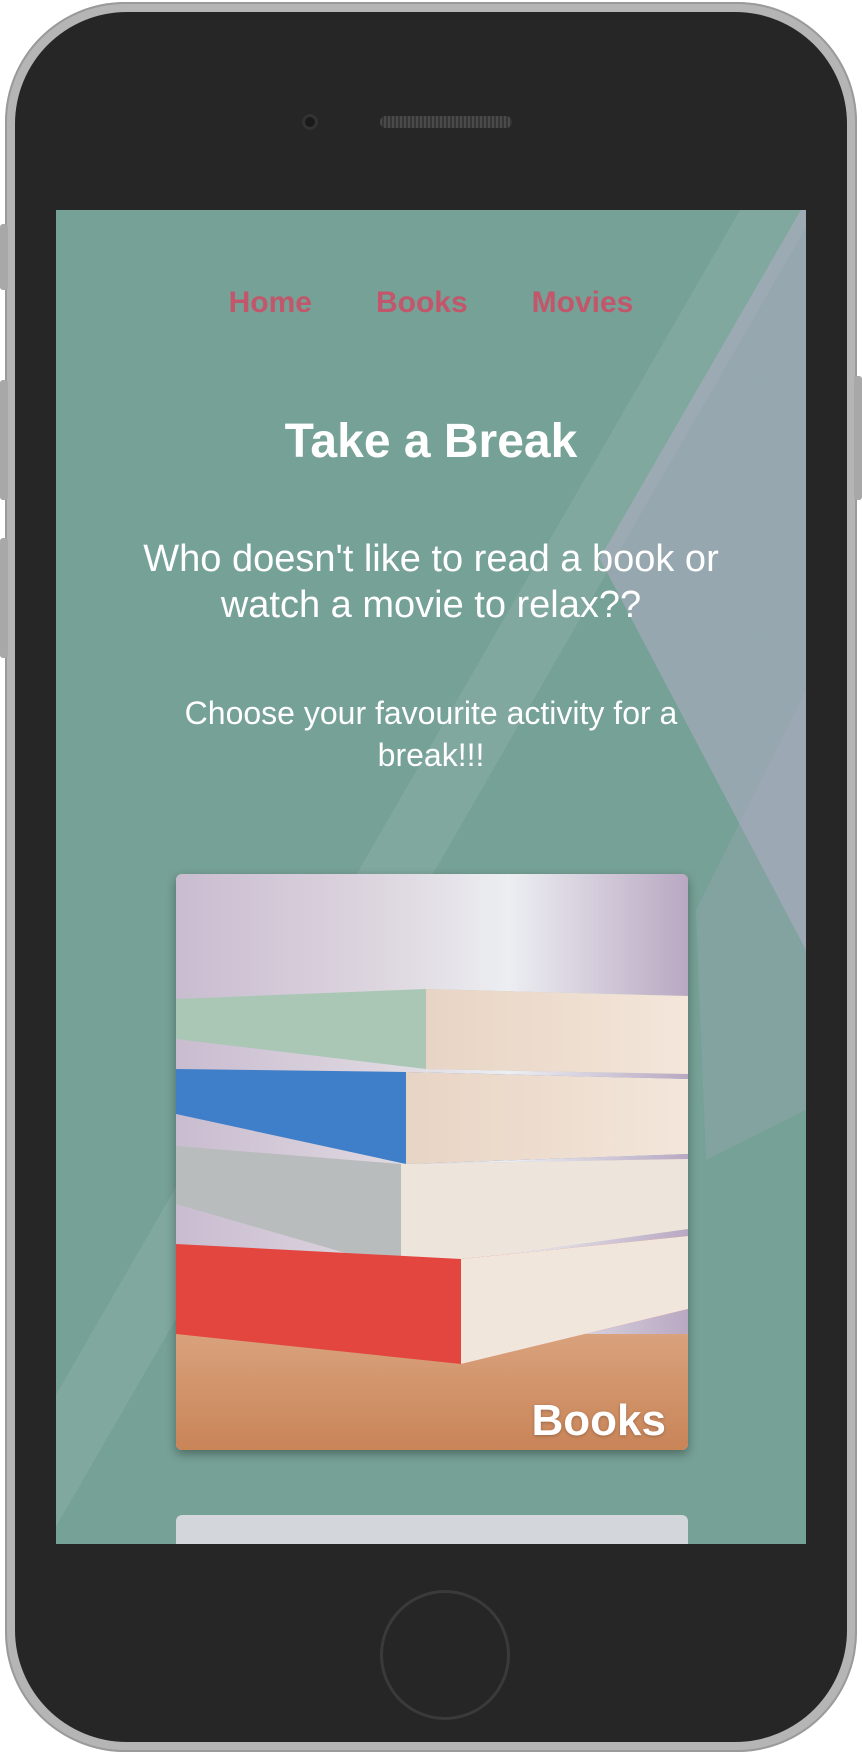 The image size is (862, 1754). What do you see at coordinates (310, 122) in the screenshot?
I see `front-camera` at bounding box center [310, 122].